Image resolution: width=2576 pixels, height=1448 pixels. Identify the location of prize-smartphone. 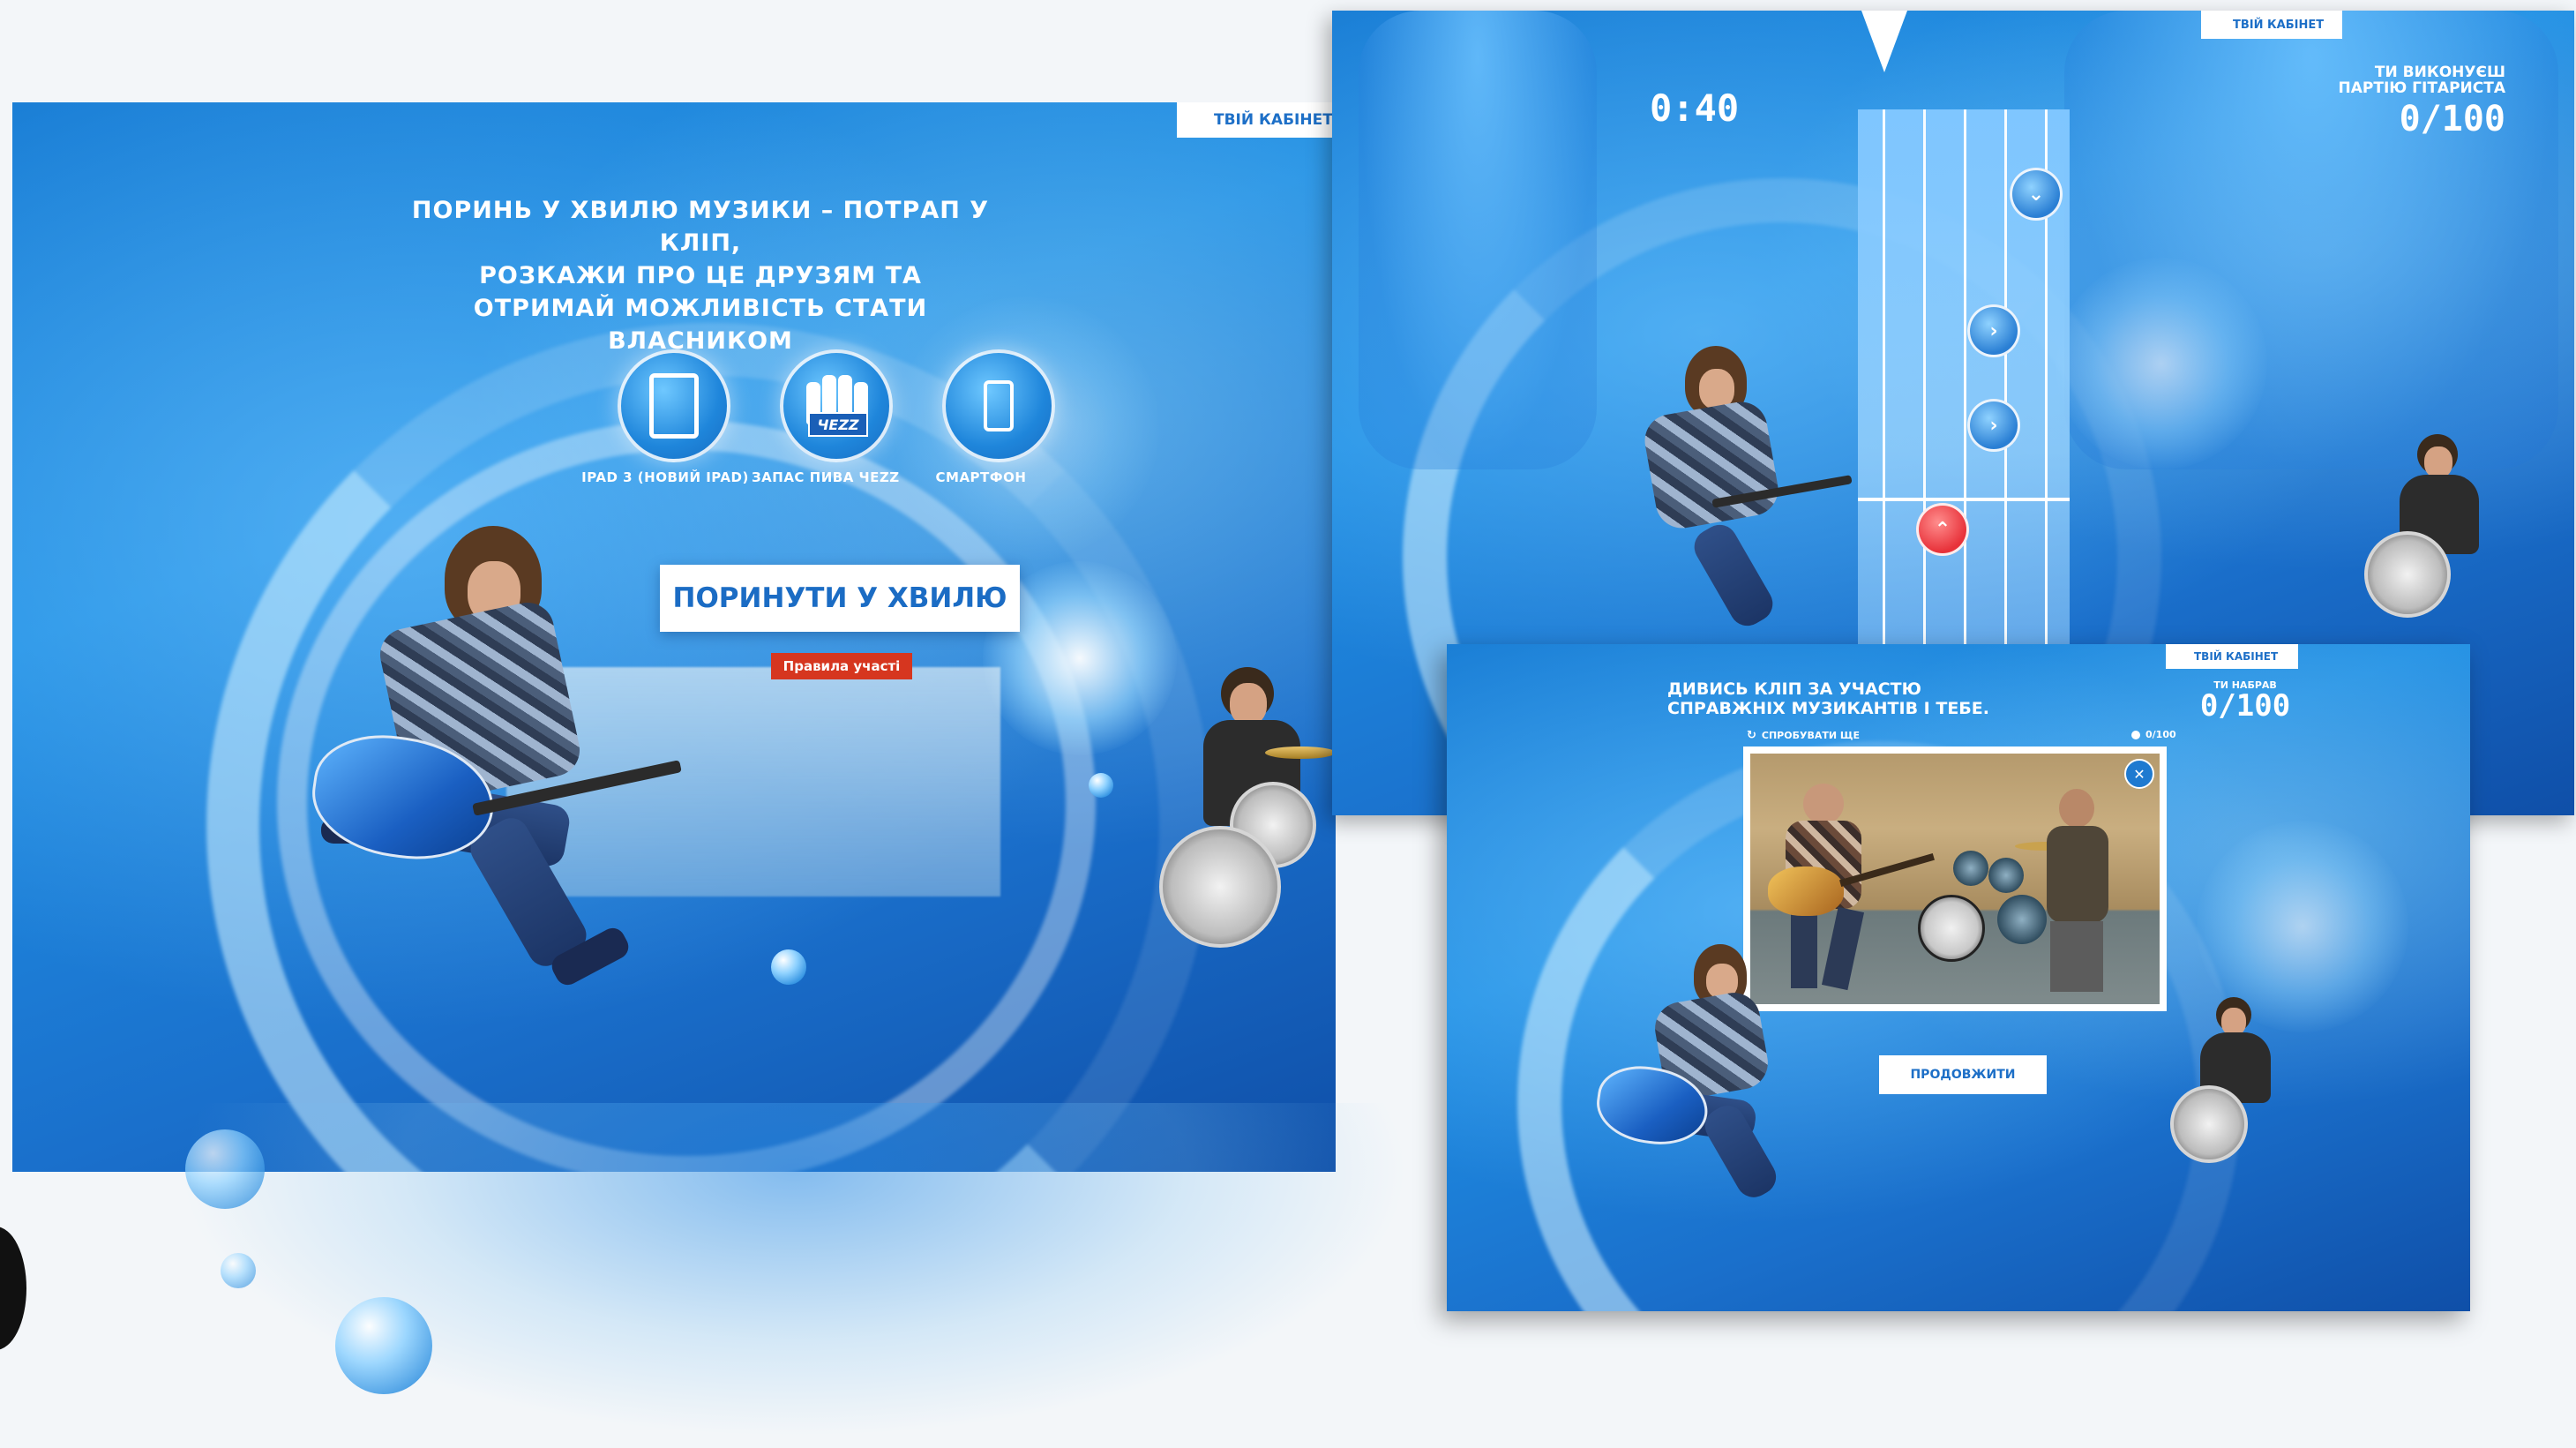
(998, 405).